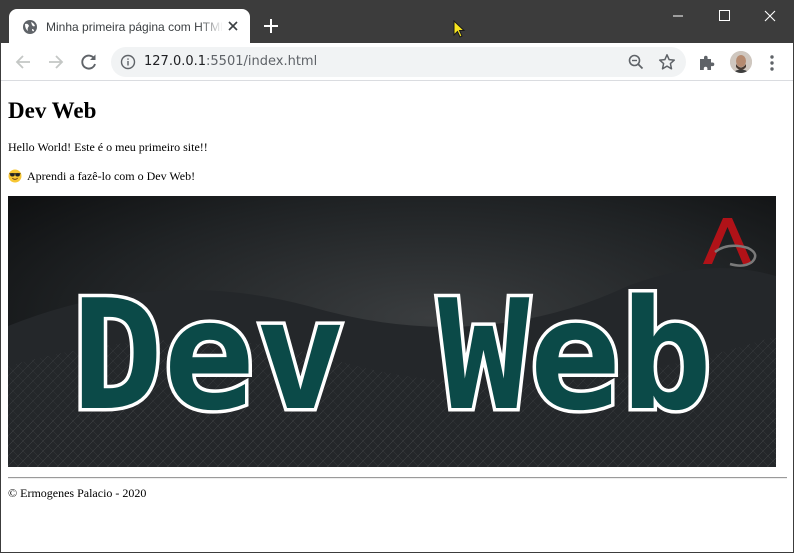 Image resolution: width=794 pixels, height=553 pixels. Describe the element at coordinates (678, 16) in the screenshot. I see `minimize-icon` at that location.